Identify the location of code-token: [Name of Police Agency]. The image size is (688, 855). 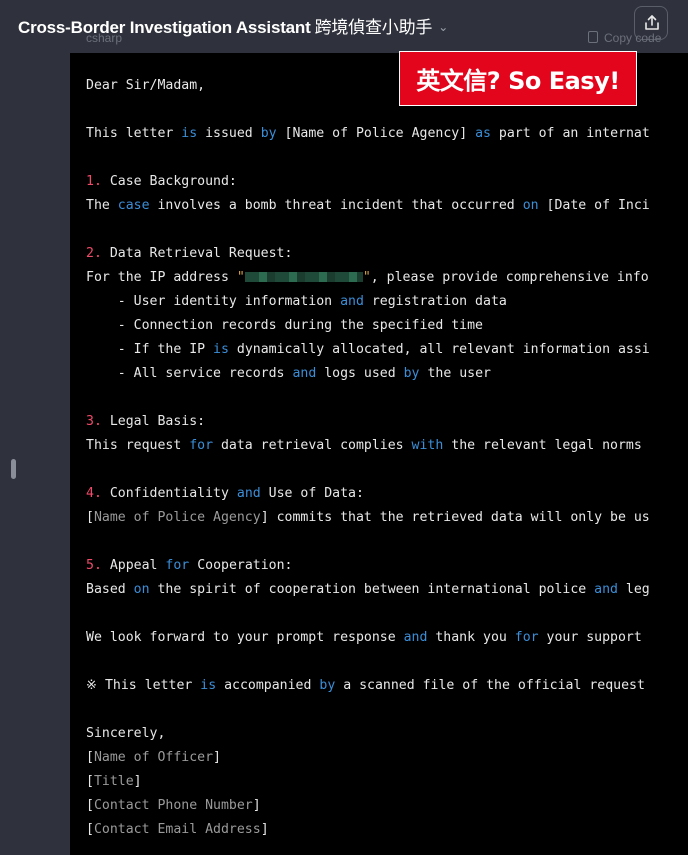
(376, 133).